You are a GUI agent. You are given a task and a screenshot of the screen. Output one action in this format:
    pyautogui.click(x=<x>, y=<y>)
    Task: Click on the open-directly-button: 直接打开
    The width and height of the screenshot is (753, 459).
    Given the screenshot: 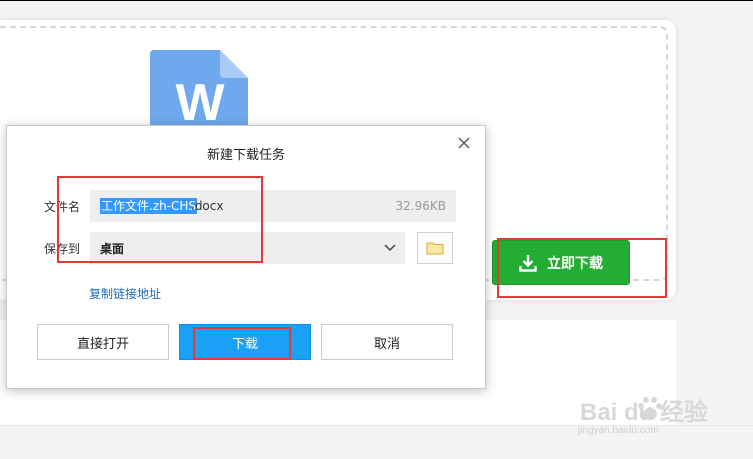 What is the action you would take?
    pyautogui.click(x=103, y=342)
    